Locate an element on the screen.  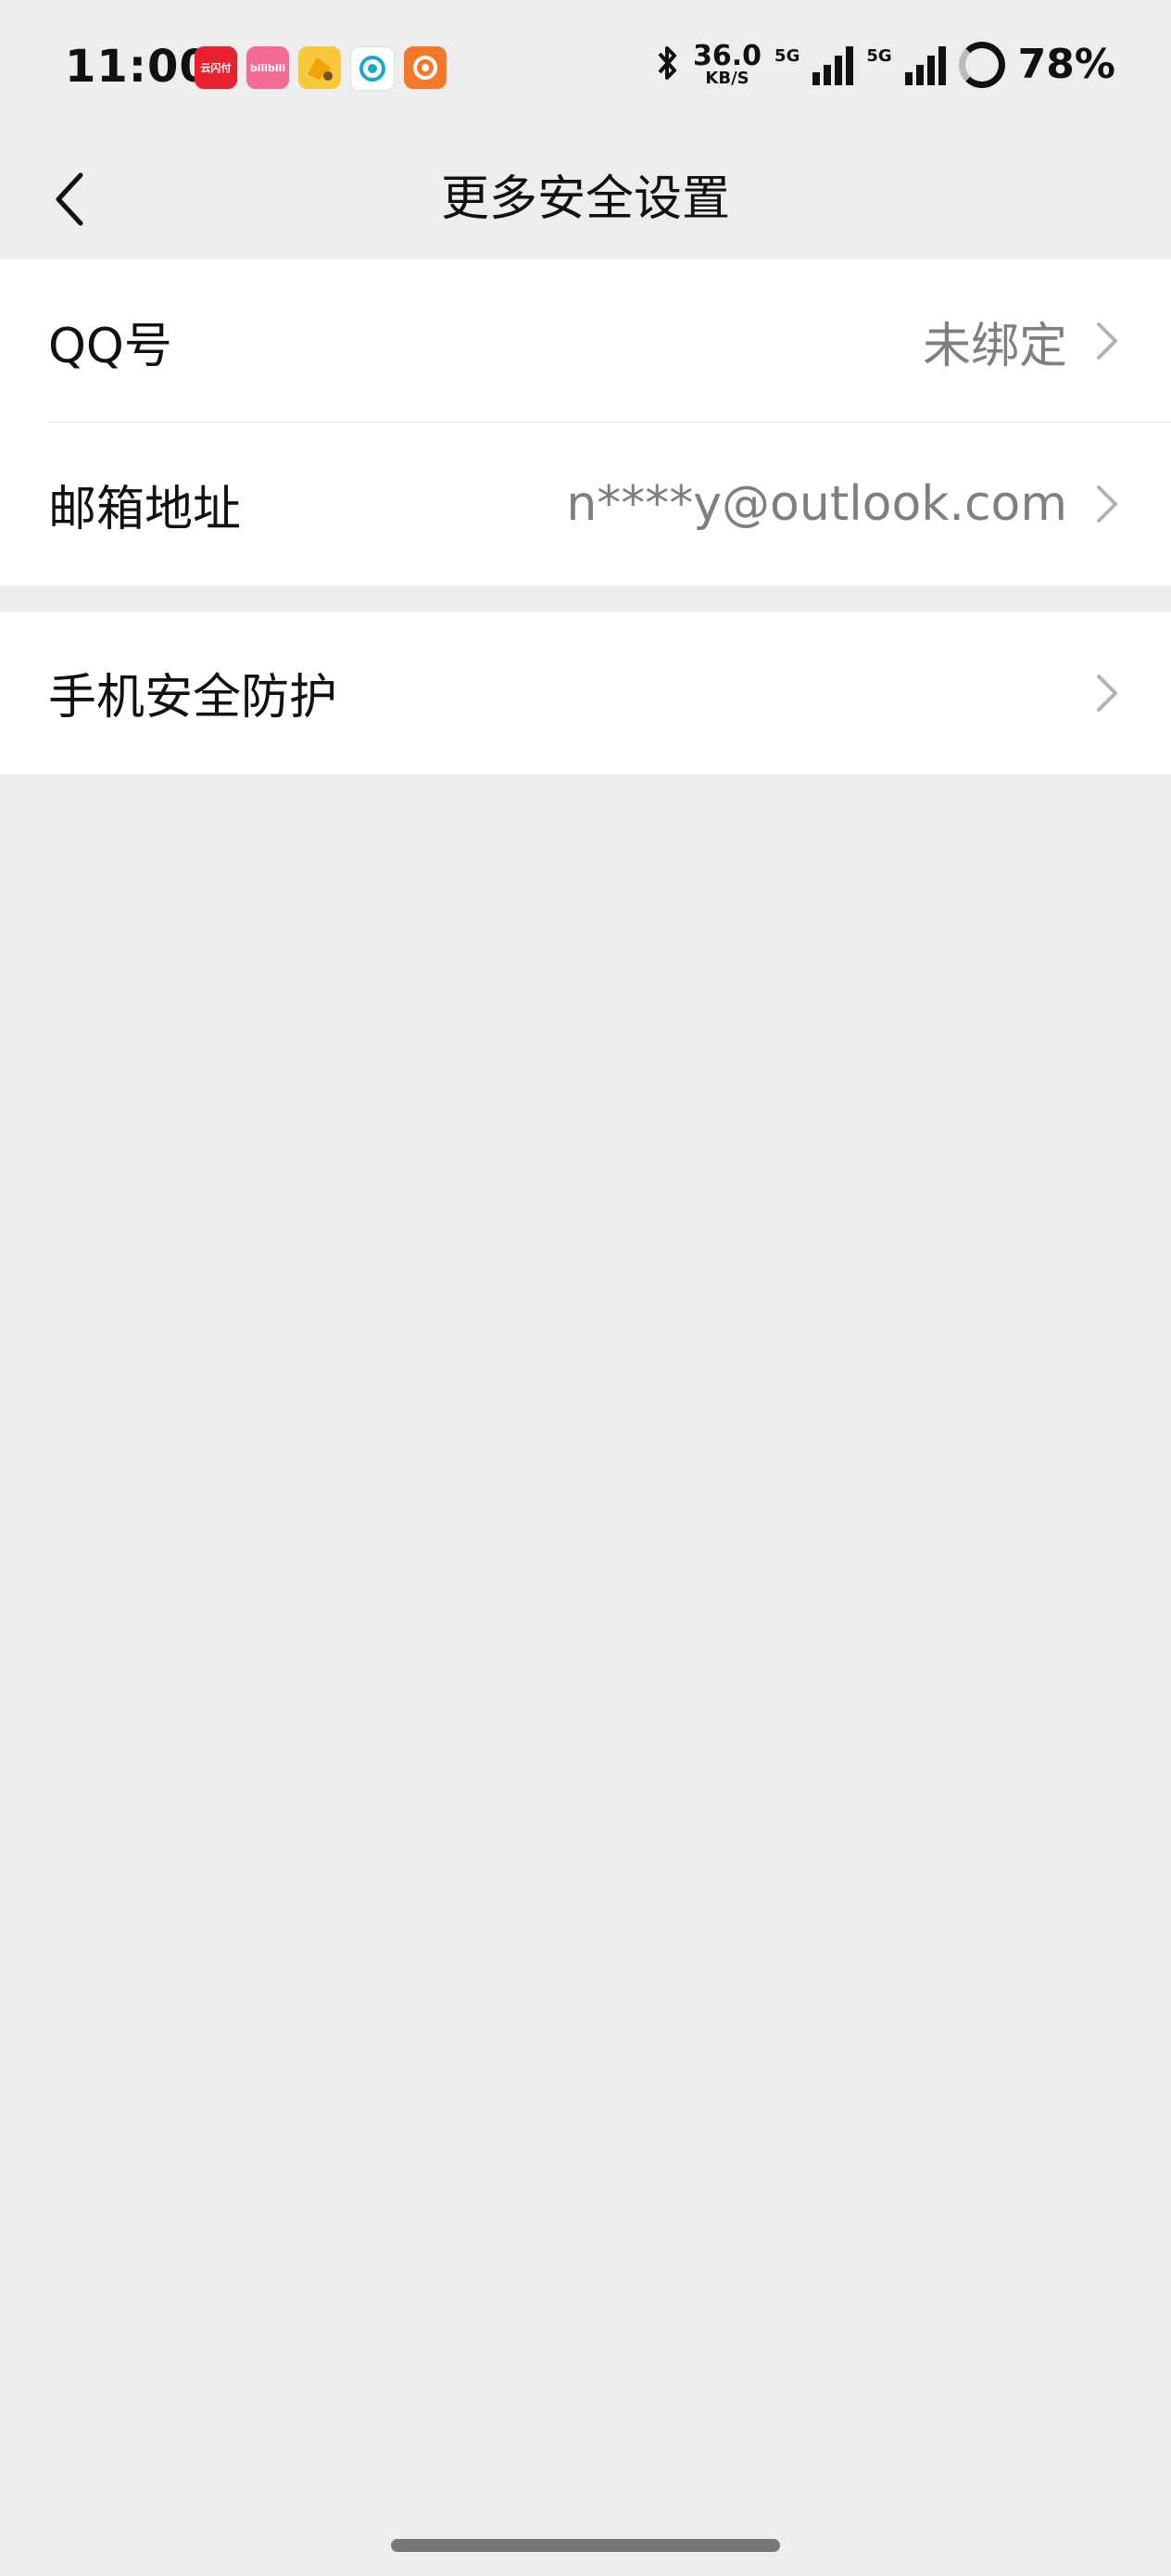
bluetooth-icon is located at coordinates (667, 65).